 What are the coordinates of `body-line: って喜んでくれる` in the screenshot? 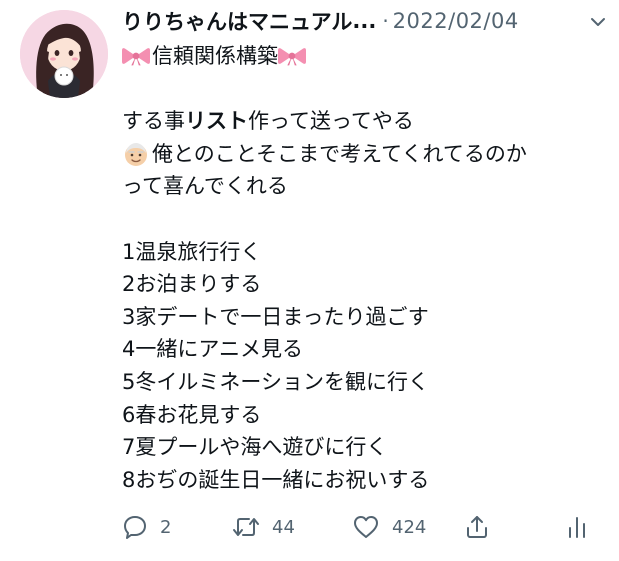 It's located at (362, 186).